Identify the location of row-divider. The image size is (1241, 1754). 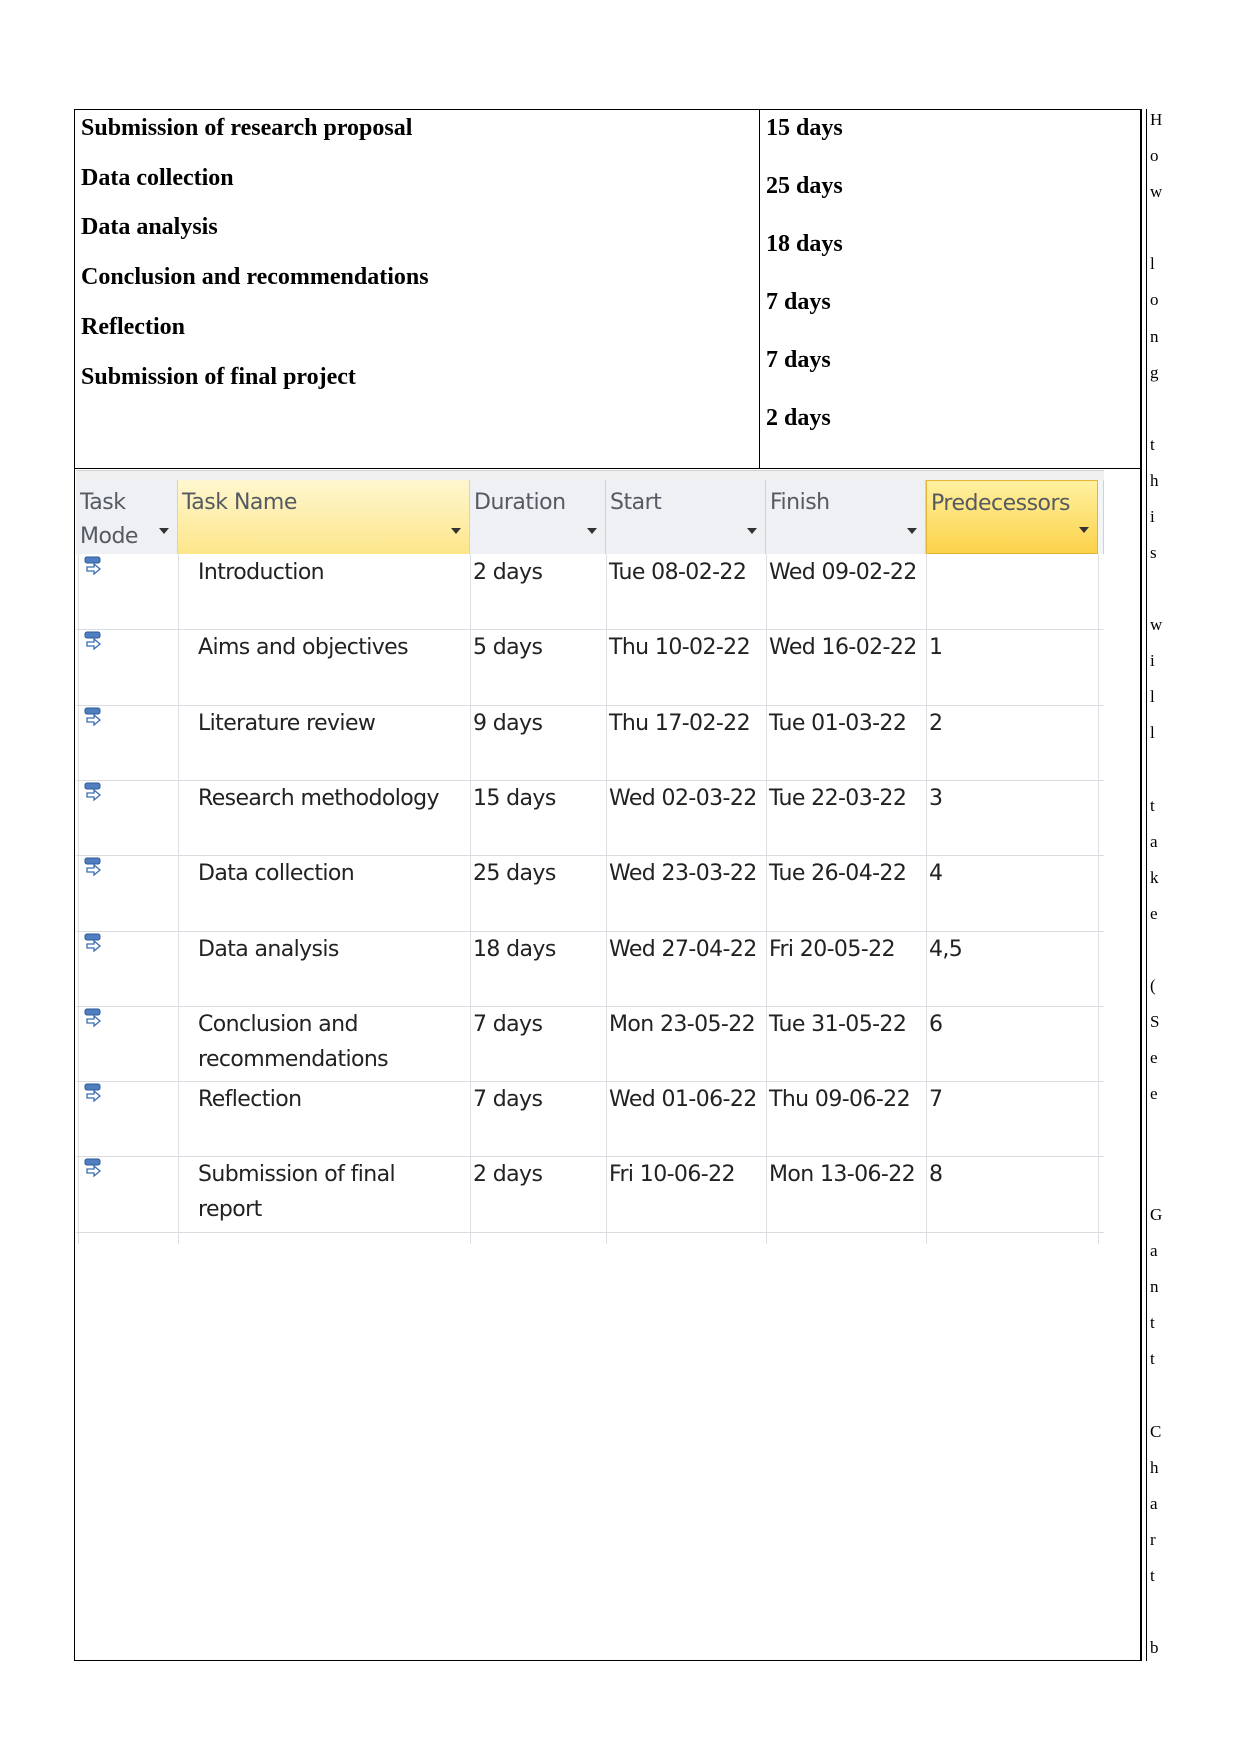
(590, 1232).